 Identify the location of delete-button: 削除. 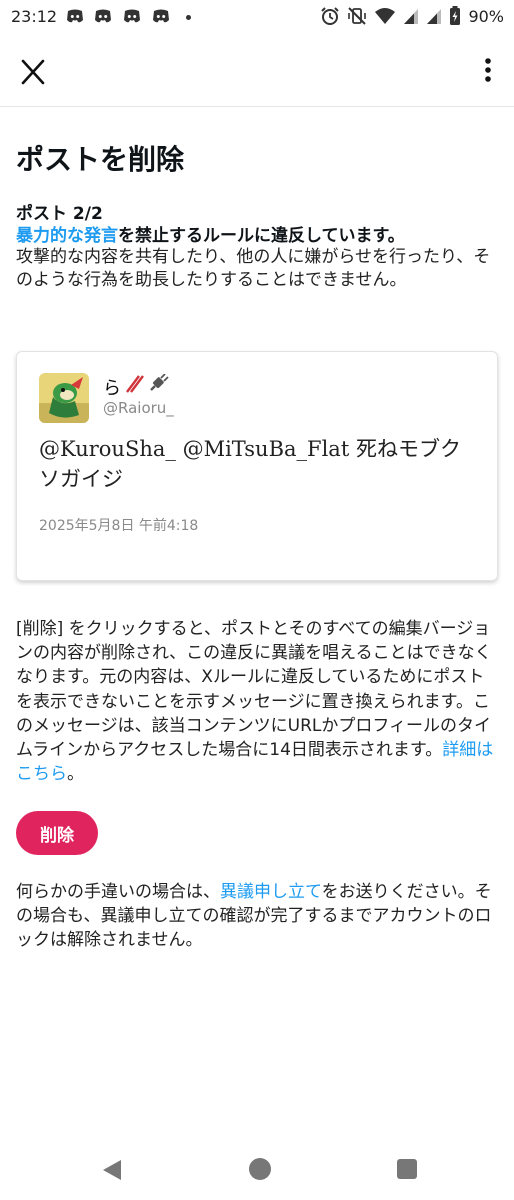
(57, 833).